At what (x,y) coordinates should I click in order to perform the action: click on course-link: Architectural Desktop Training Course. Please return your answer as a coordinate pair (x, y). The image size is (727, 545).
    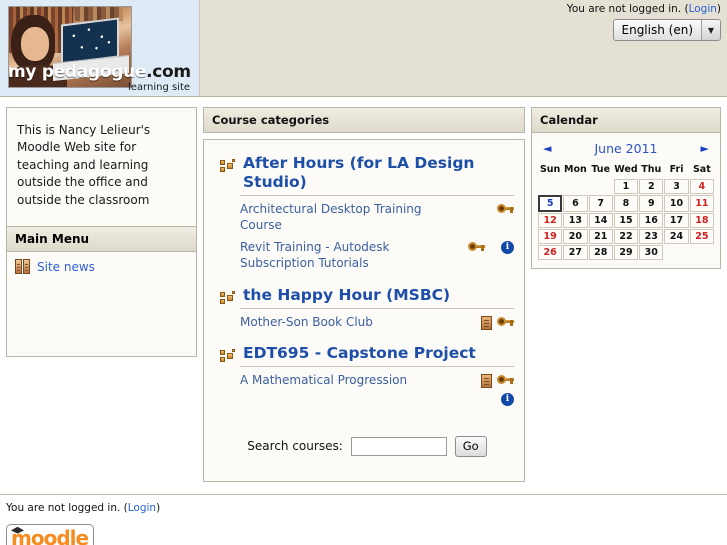
    Looking at the image, I should click on (350, 217).